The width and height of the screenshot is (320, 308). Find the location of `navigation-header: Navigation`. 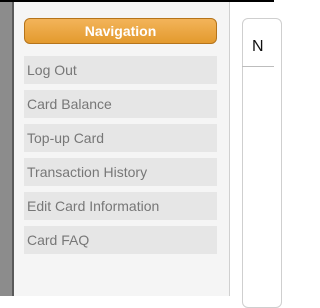

navigation-header: Navigation is located at coordinates (120, 31).